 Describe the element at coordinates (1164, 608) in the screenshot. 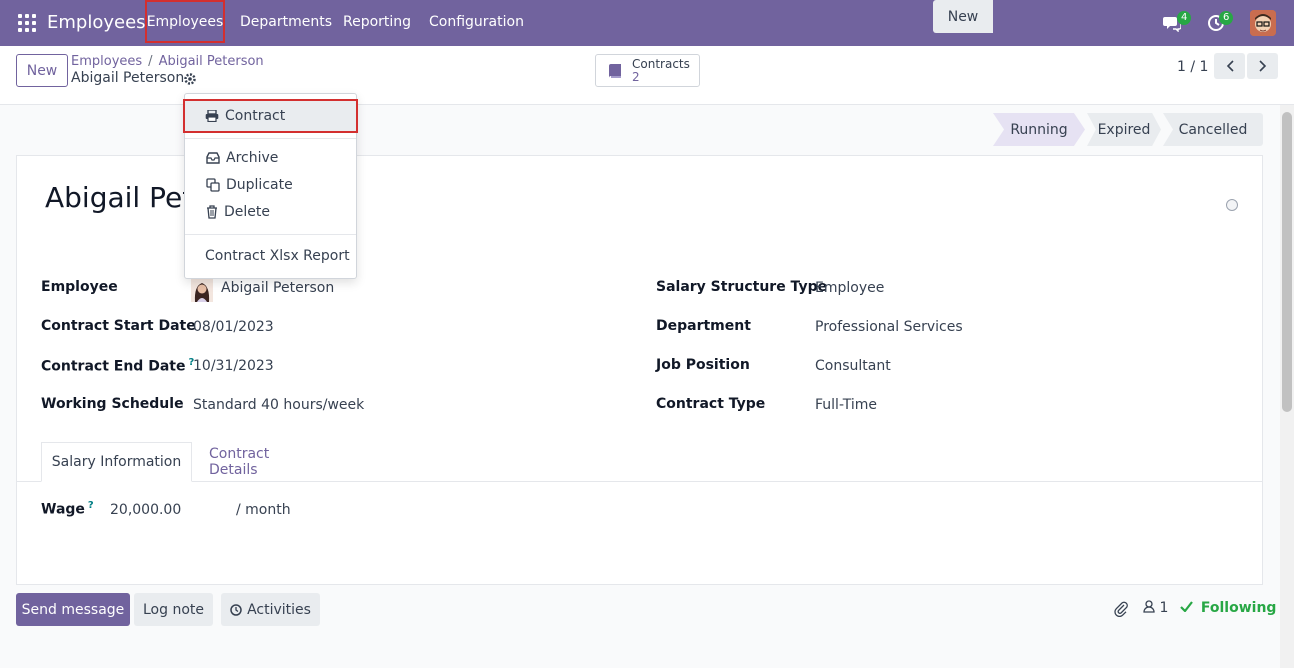

I see `followers-count: 1` at that location.